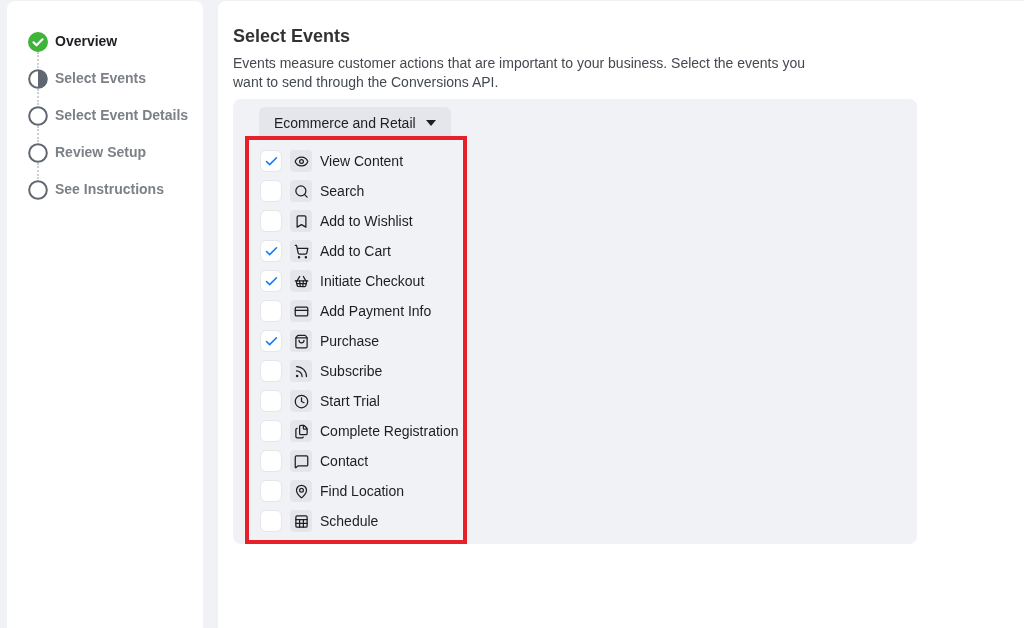 This screenshot has width=1024, height=628. I want to click on location-pin-icon, so click(301, 491).